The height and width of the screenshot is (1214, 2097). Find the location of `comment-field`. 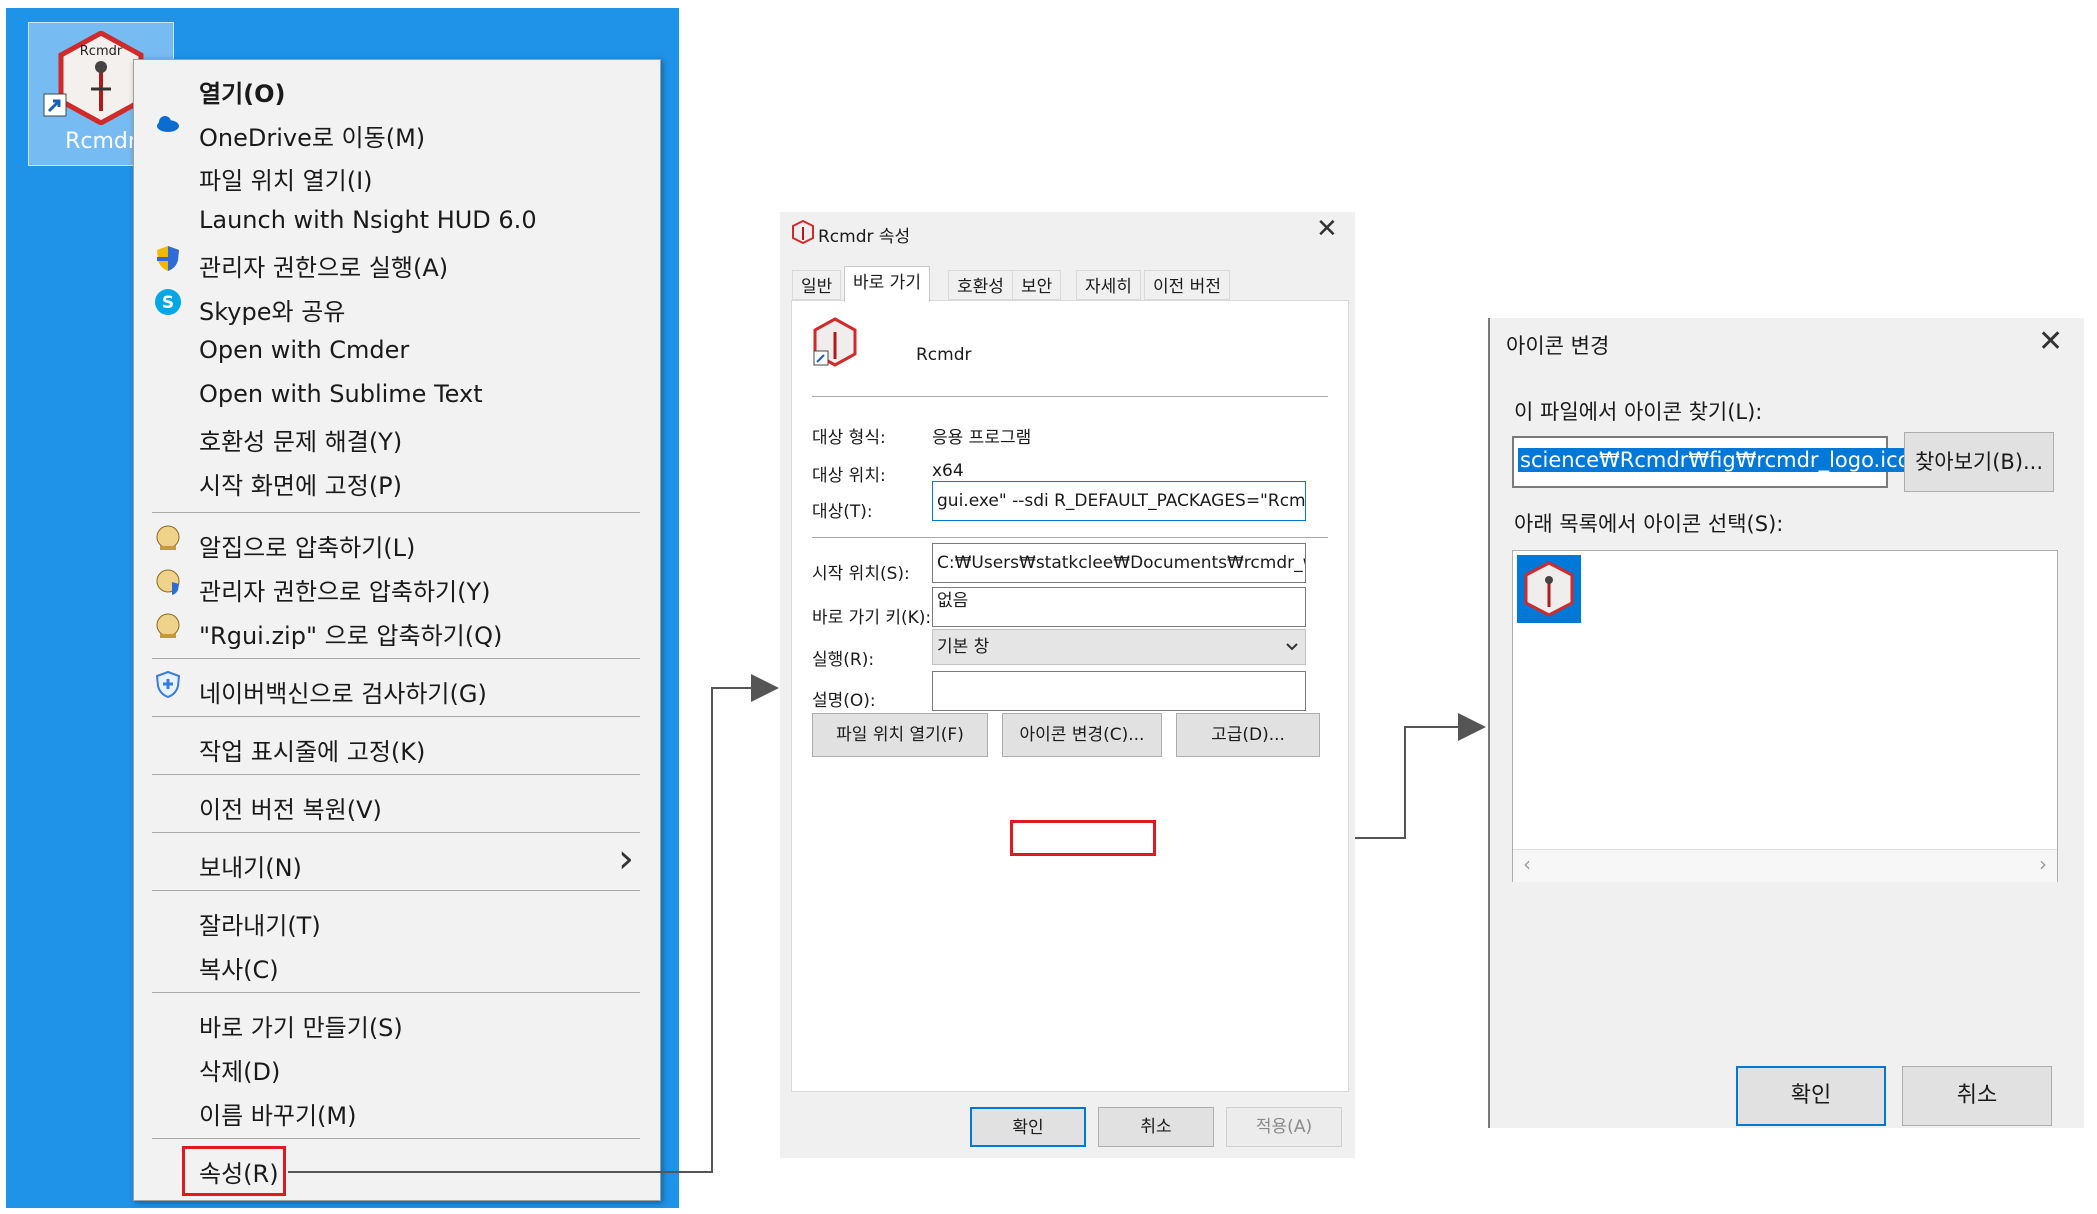

comment-field is located at coordinates (1119, 691).